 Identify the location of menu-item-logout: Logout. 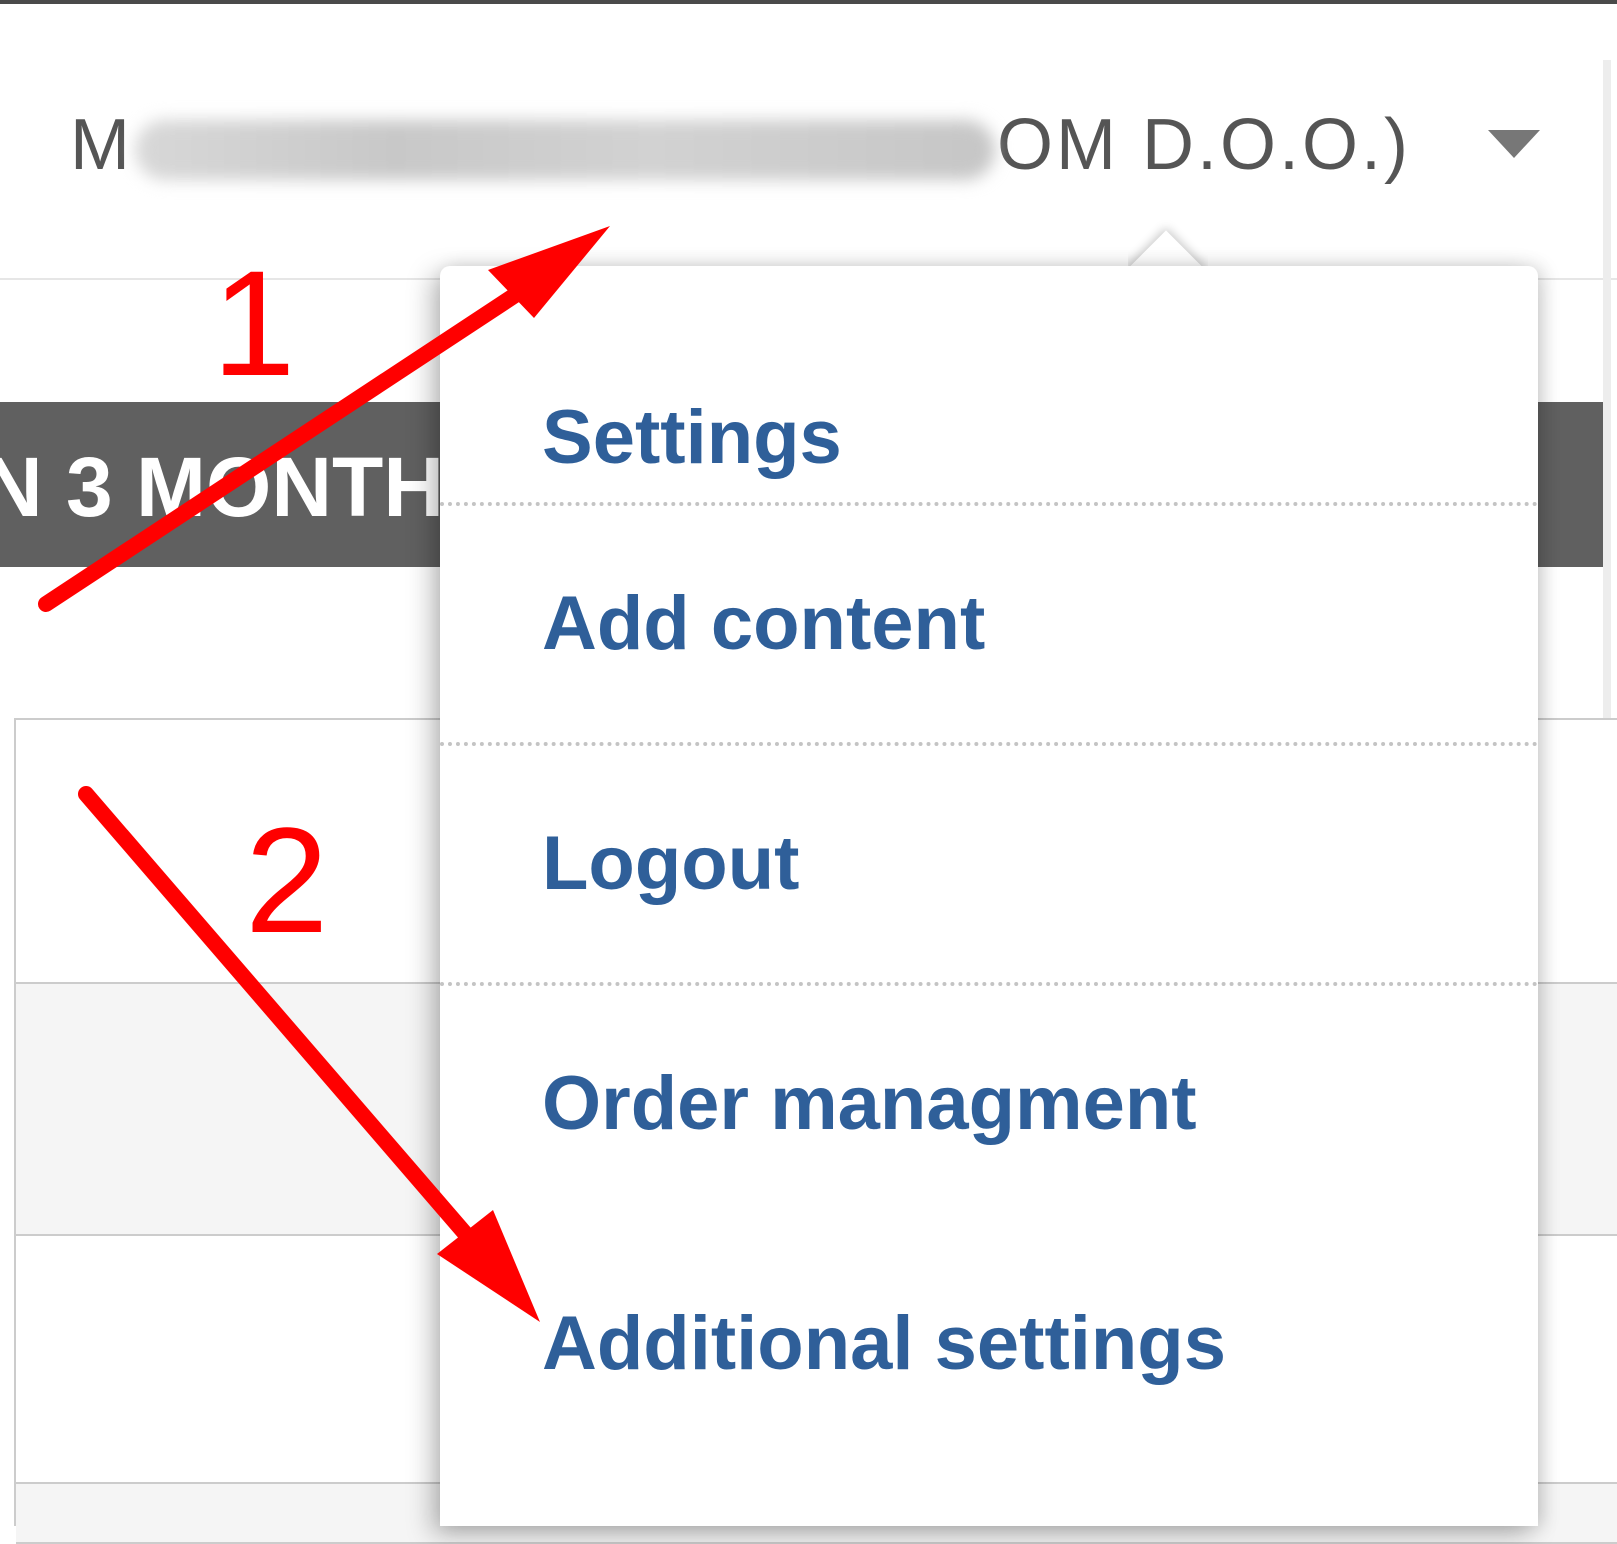
(989, 866).